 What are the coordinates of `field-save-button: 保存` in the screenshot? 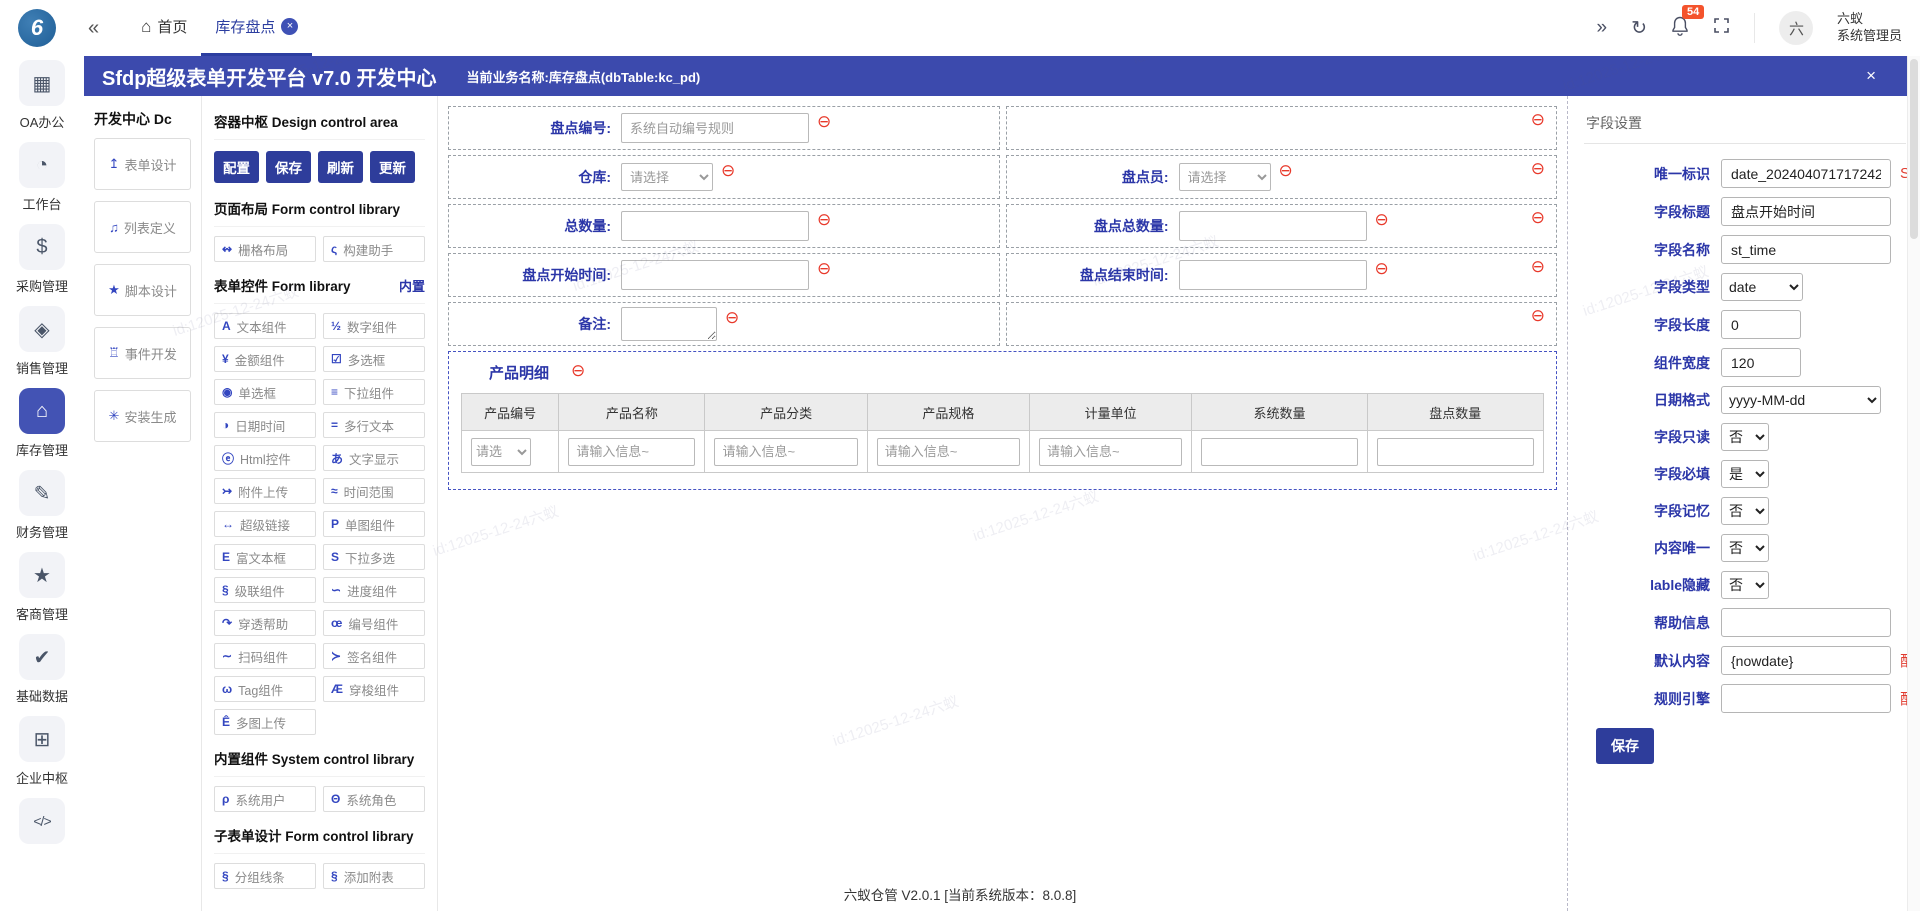 It's located at (1625, 746).